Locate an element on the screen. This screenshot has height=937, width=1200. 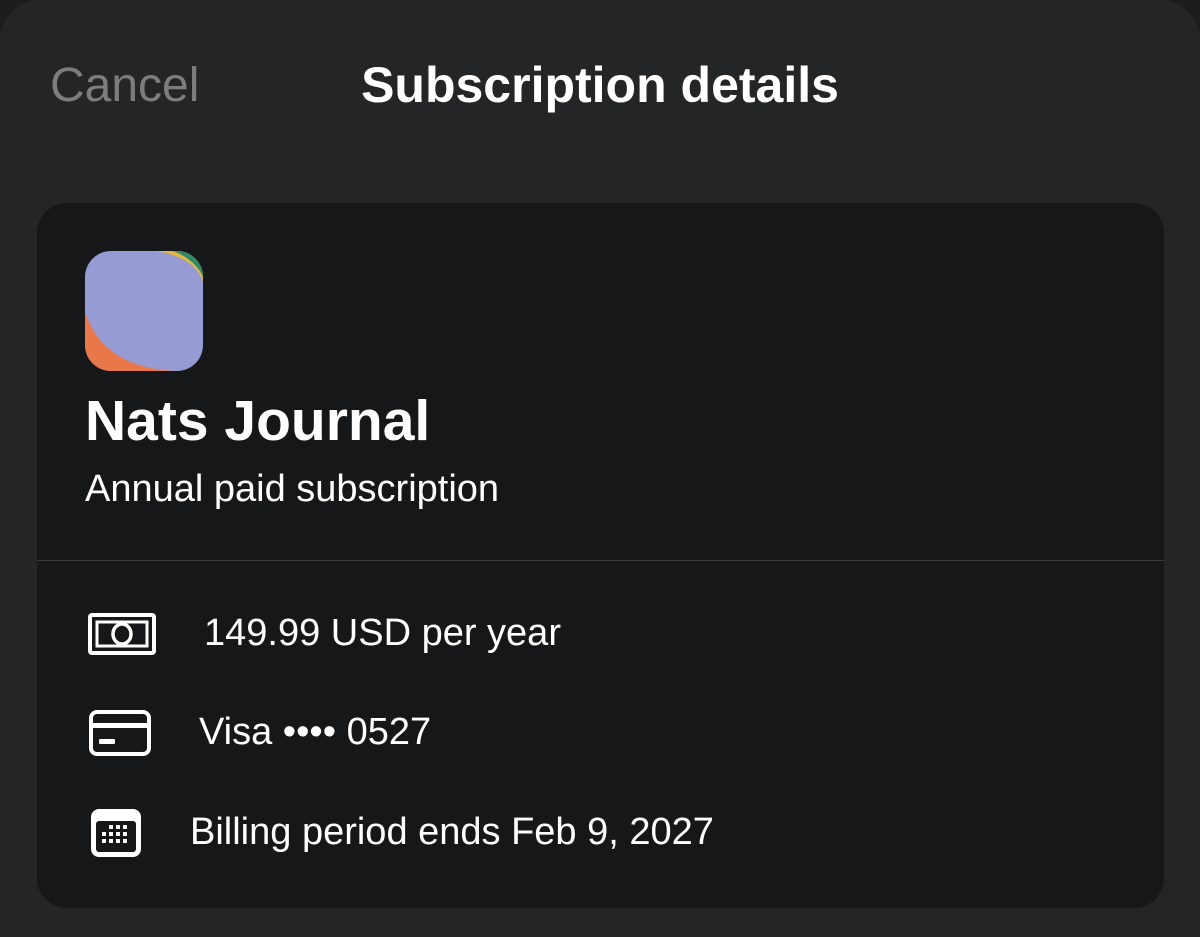
billing-row: Billing period ends Feb 9, 2027 is located at coordinates (600, 833).